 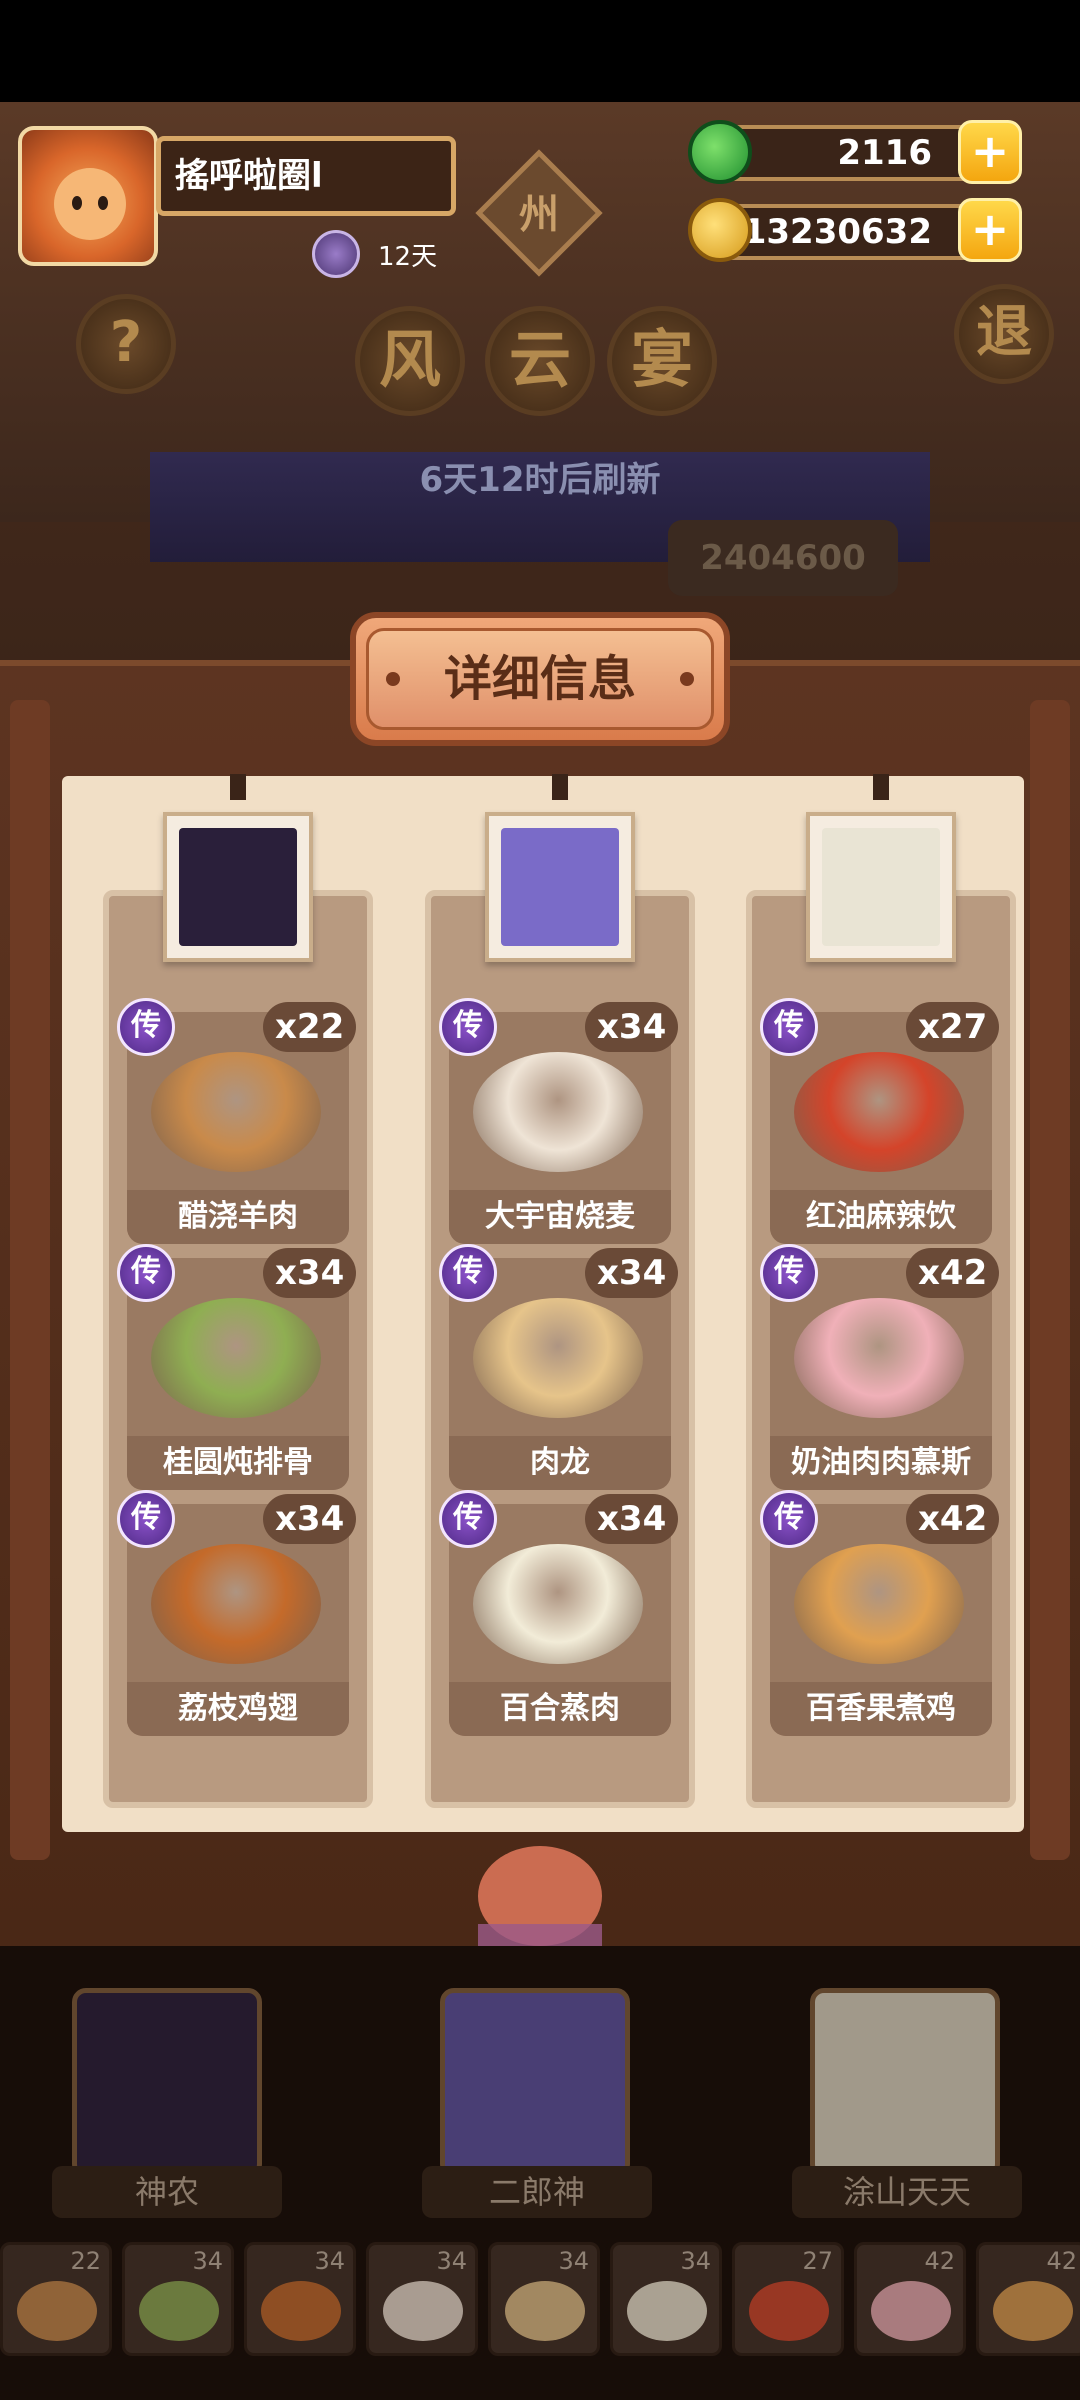 I want to click on tray-dish-count: 22, so click(x=85, y=2261).